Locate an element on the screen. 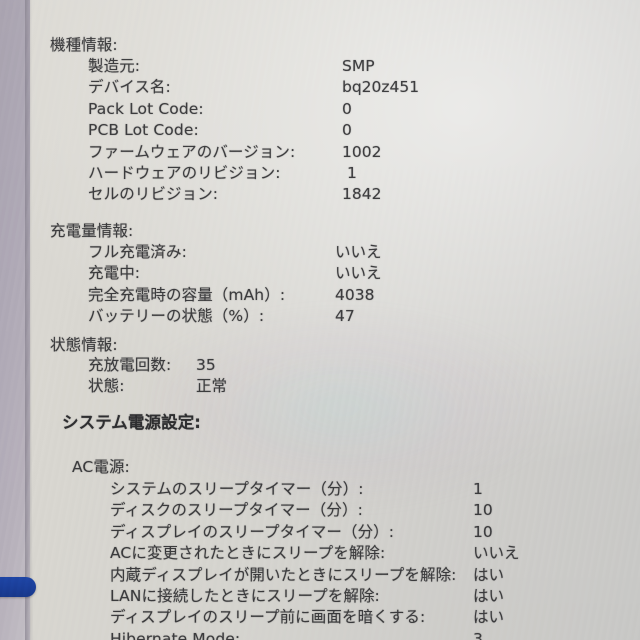  row-value-charge-info-0: いいえ is located at coordinates (358, 252).